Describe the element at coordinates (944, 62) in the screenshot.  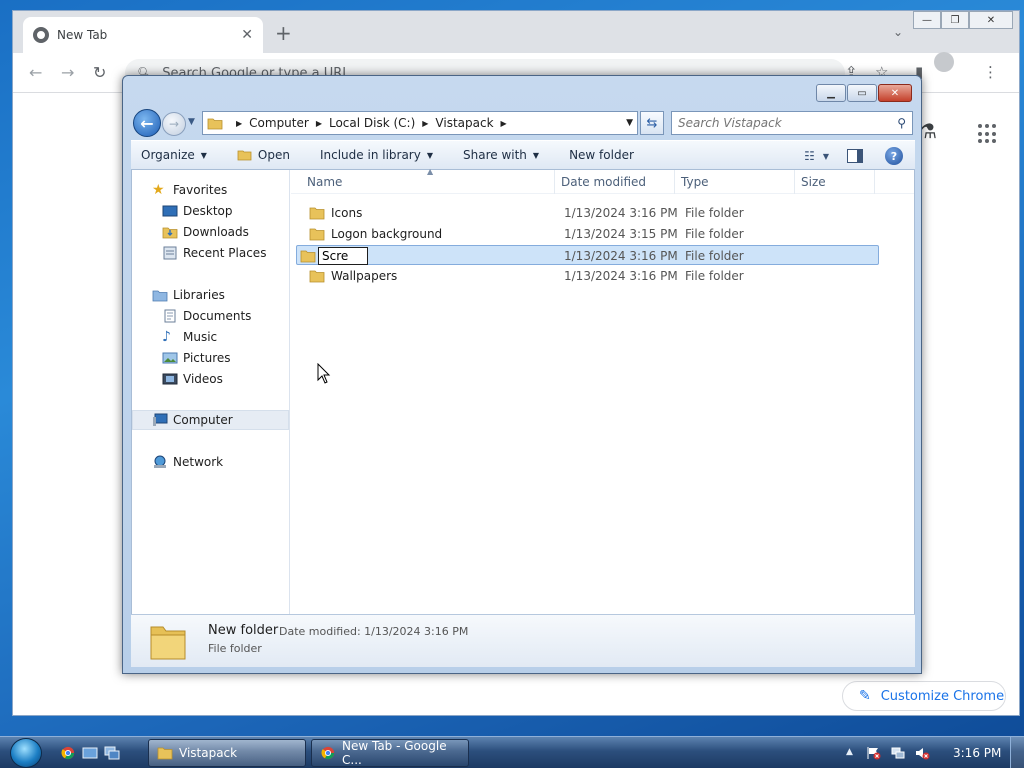
I see `profile-avatar` at that location.